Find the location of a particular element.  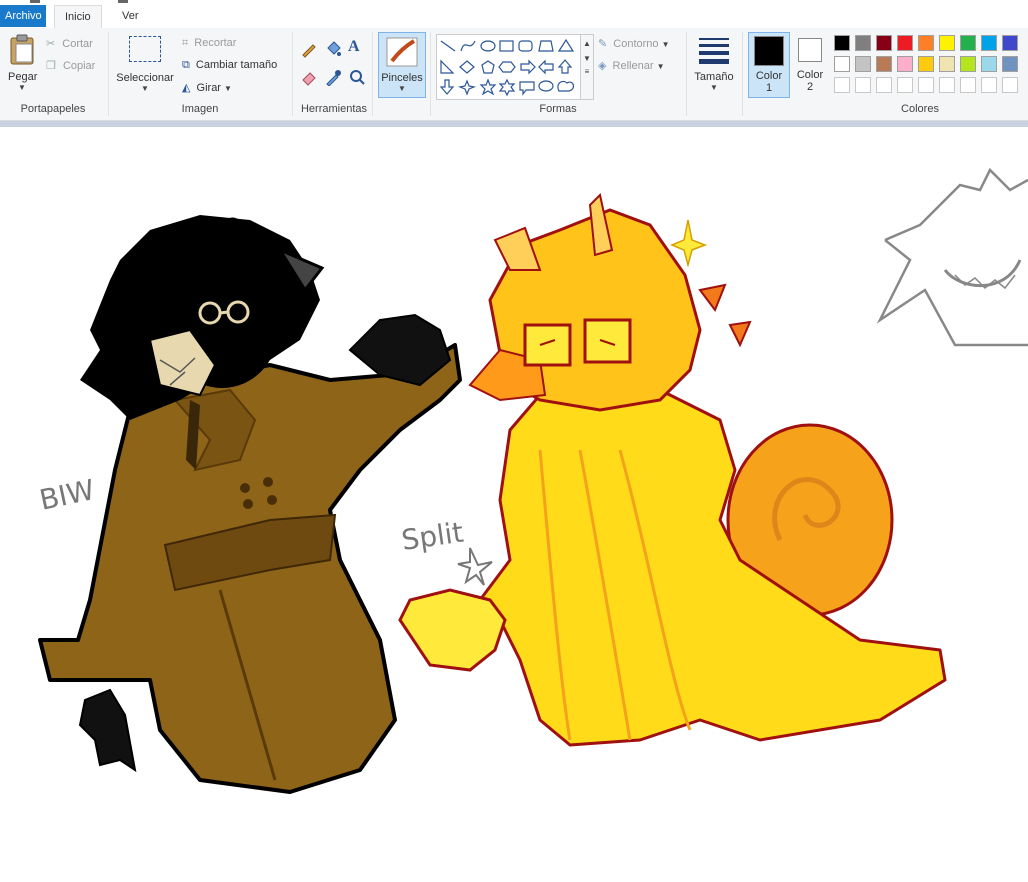

select-label: Seleccionar is located at coordinates (145, 78).